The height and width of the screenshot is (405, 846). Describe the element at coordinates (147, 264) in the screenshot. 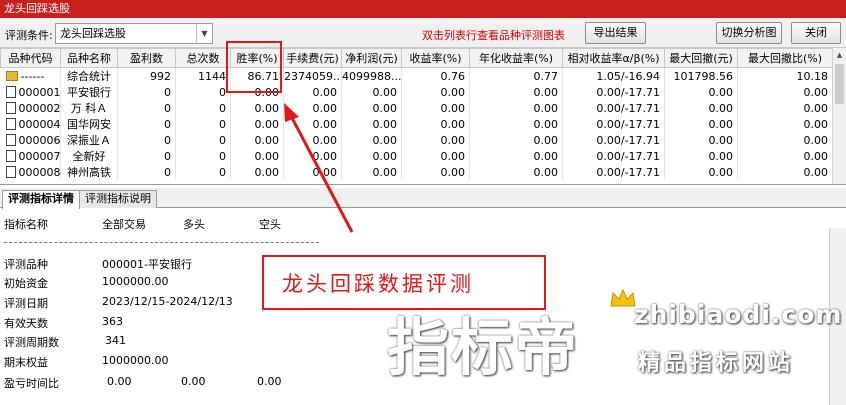

I see `detail-value: 000001-平安银行` at that location.